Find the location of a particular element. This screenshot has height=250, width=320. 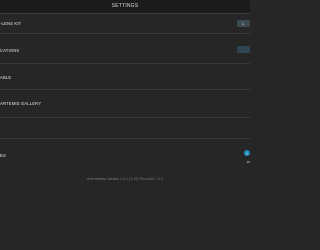

page-title: SETTINGS is located at coordinates (125, 6).